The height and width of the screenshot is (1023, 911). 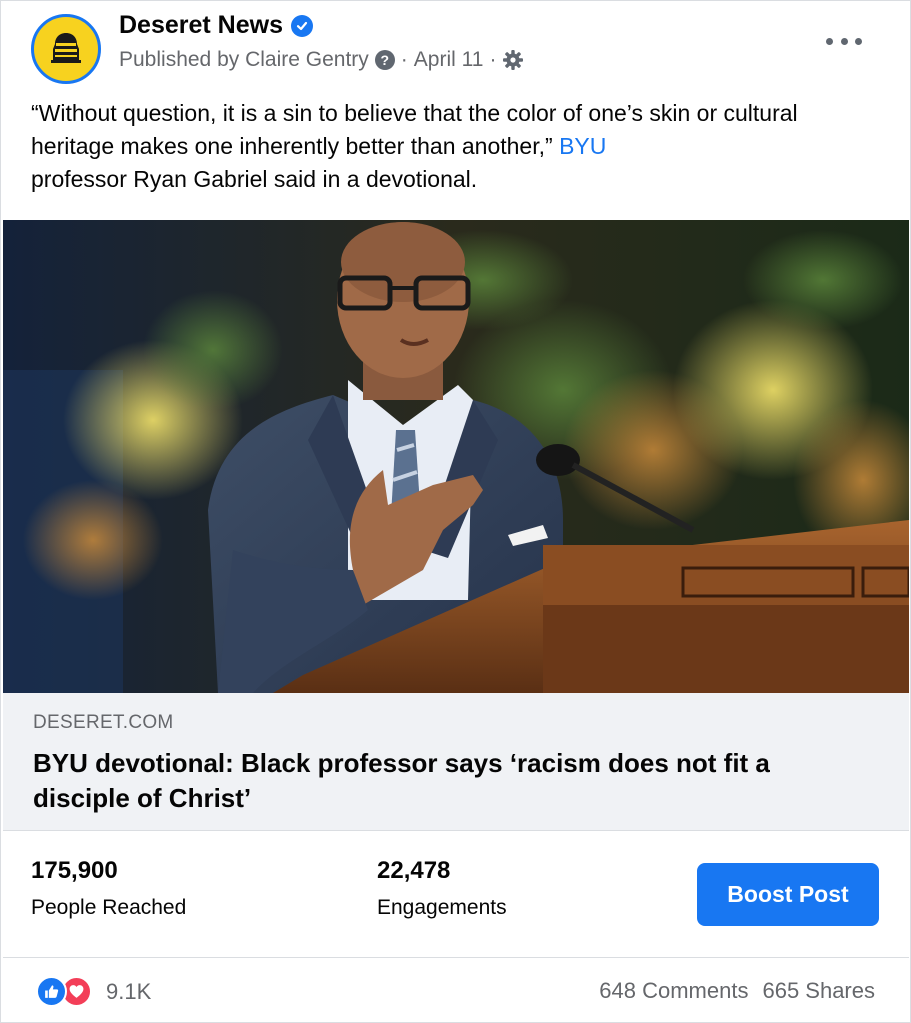 What do you see at coordinates (414, 870) in the screenshot?
I see `engagements-value: 22,478` at bounding box center [414, 870].